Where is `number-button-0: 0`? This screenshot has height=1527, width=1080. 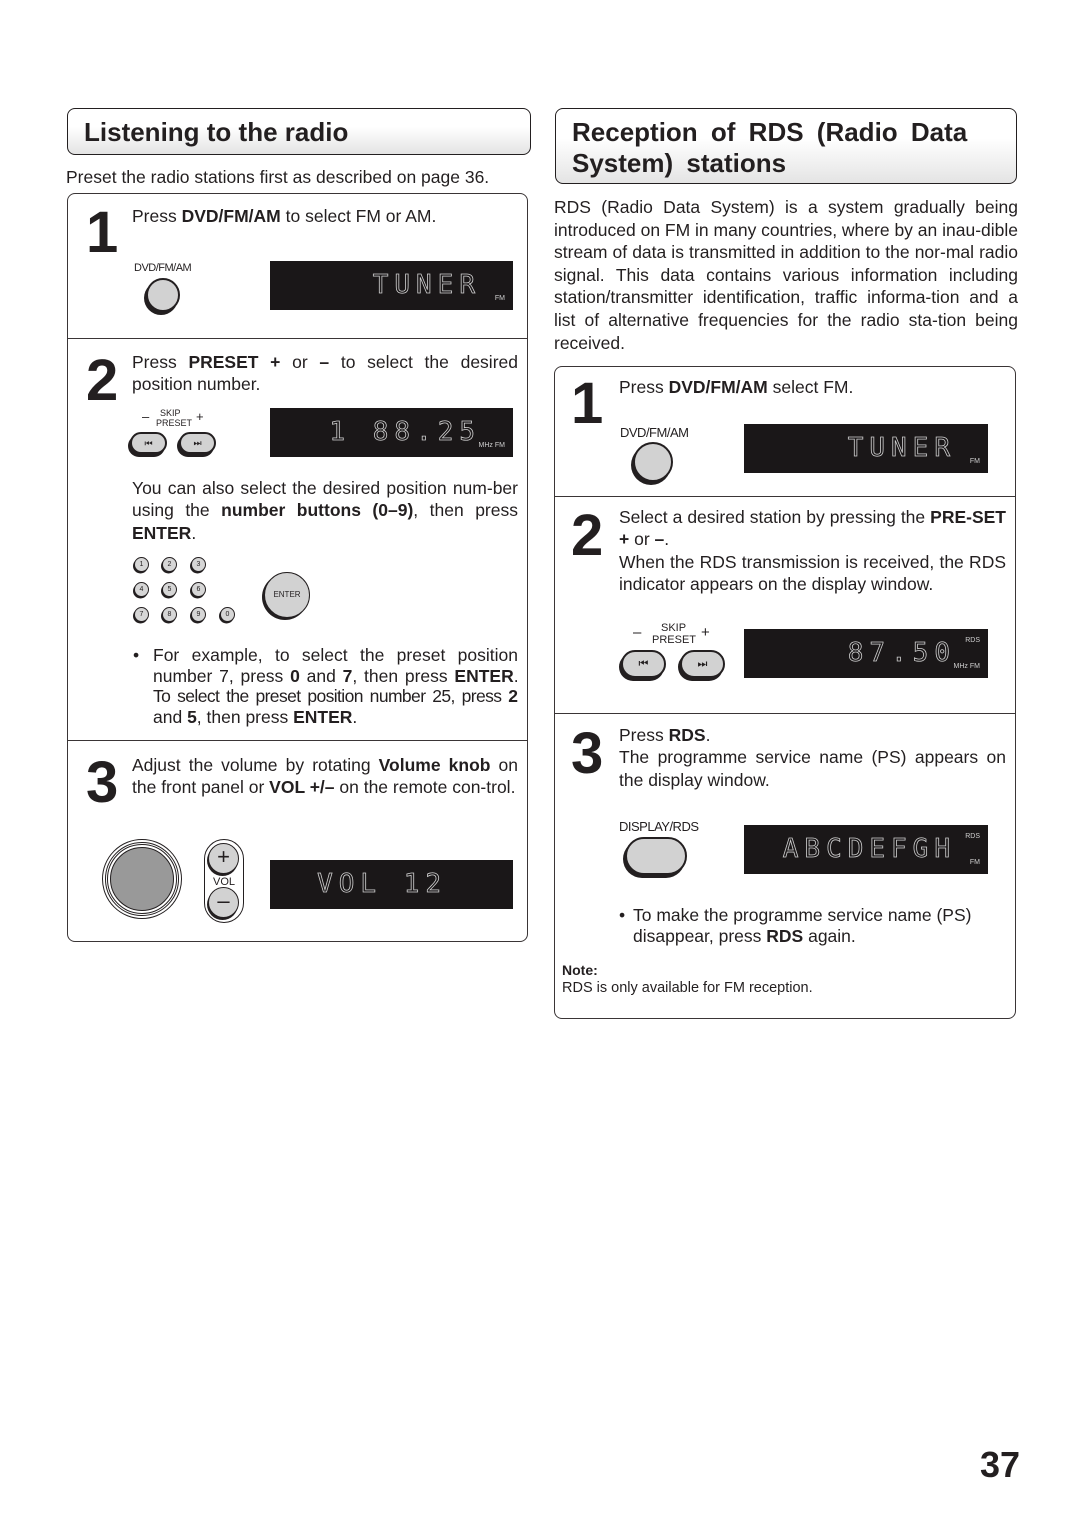
number-button-0: 0 is located at coordinates (227, 614).